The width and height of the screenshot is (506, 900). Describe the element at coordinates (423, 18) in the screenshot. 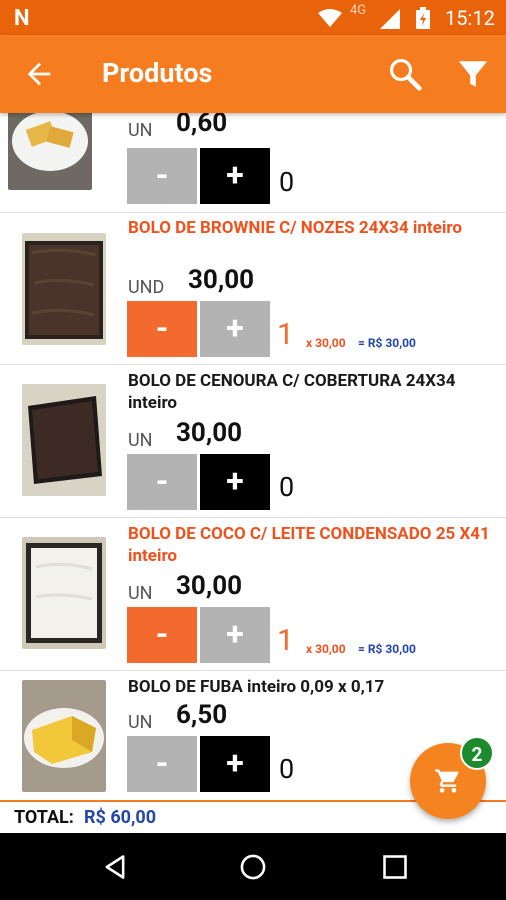

I see `battery-icon` at that location.